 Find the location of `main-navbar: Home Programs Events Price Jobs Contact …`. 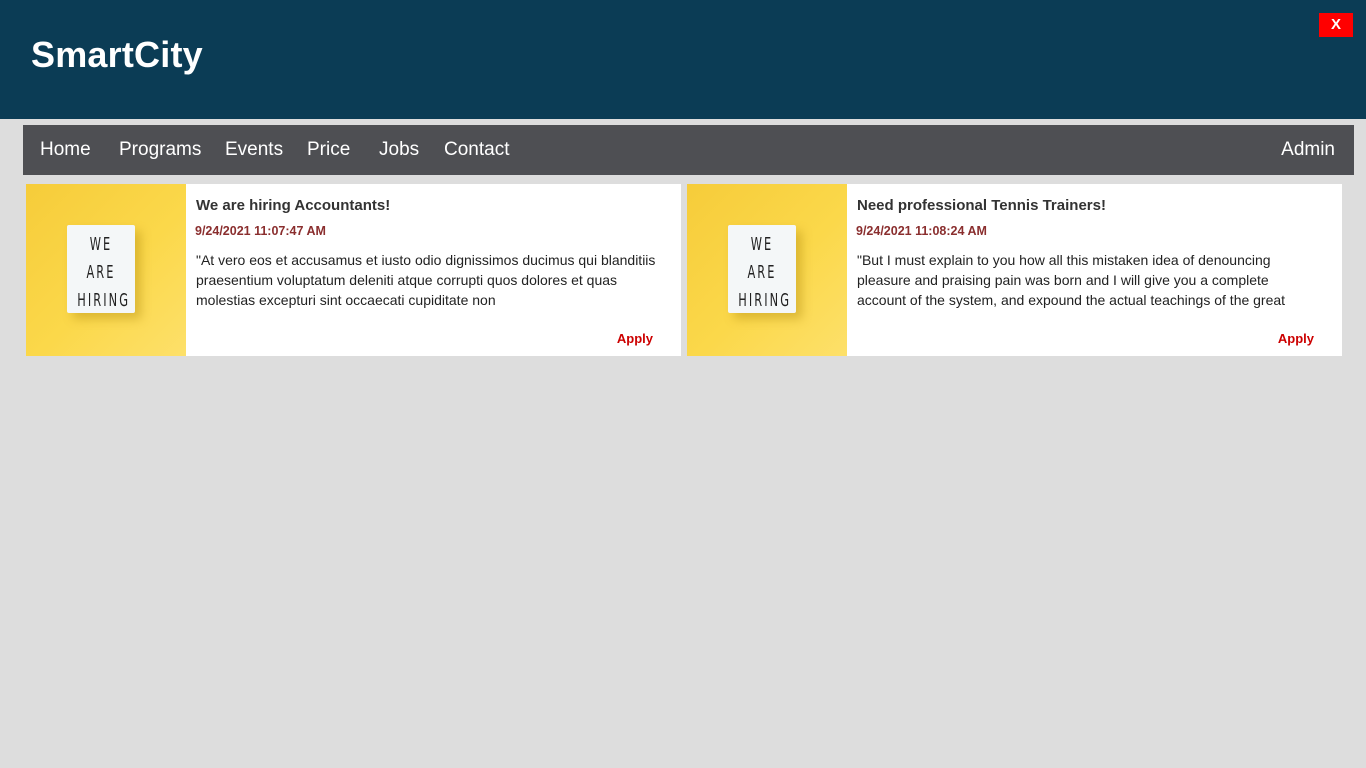

main-navbar: Home Programs Events Price Jobs Contact … is located at coordinates (688, 150).